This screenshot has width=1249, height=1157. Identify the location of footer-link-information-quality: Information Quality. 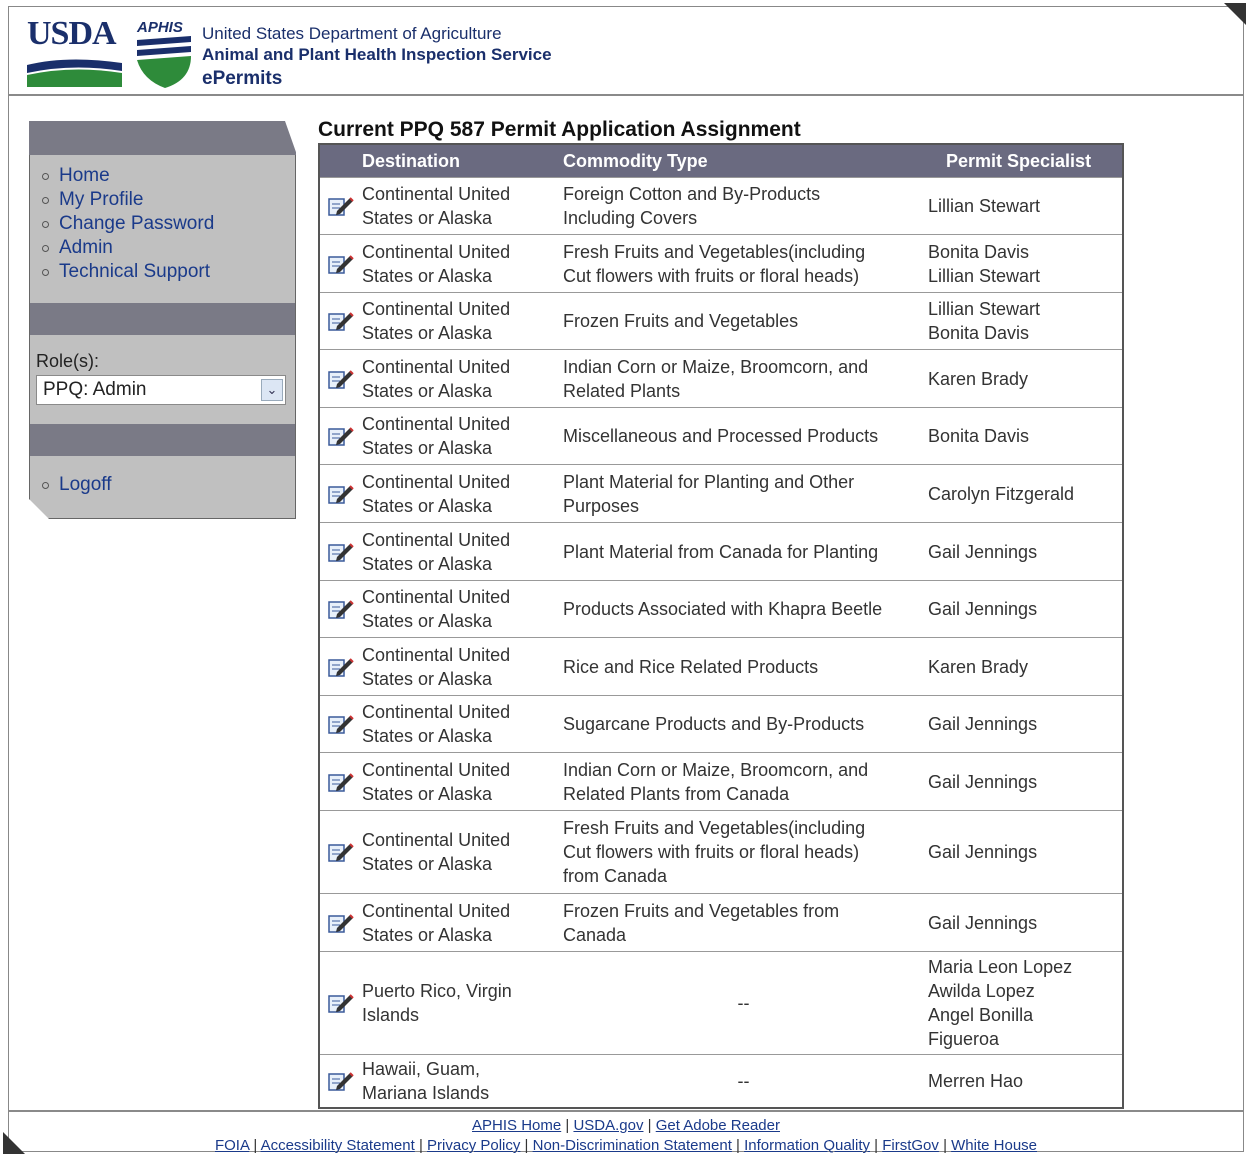
(807, 1145).